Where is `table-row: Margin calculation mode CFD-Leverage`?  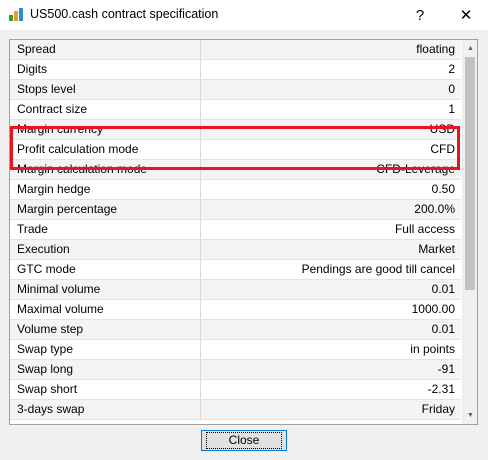 table-row: Margin calculation mode CFD-Leverage is located at coordinates (235, 170).